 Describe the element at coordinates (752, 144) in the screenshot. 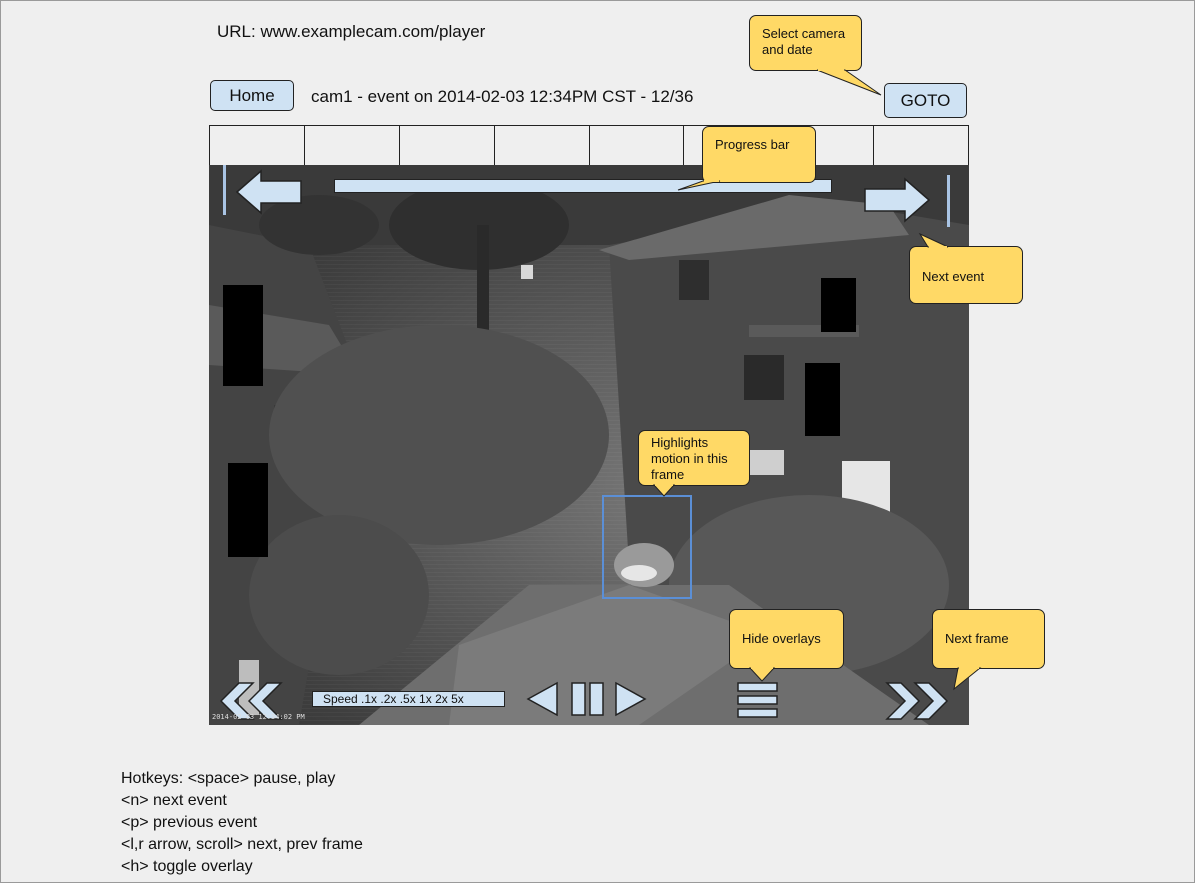

I see `callout-text: Progress bar` at that location.